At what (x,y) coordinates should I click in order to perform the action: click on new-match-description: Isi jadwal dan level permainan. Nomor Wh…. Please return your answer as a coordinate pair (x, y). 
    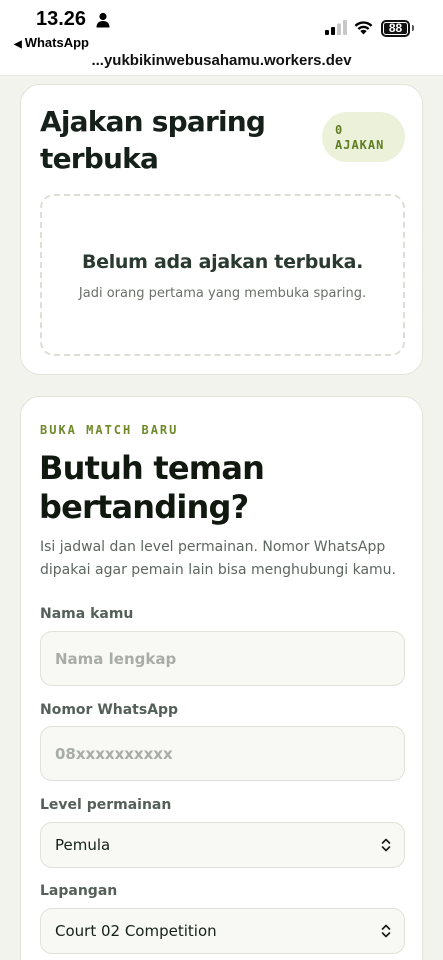
    Looking at the image, I should click on (218, 558).